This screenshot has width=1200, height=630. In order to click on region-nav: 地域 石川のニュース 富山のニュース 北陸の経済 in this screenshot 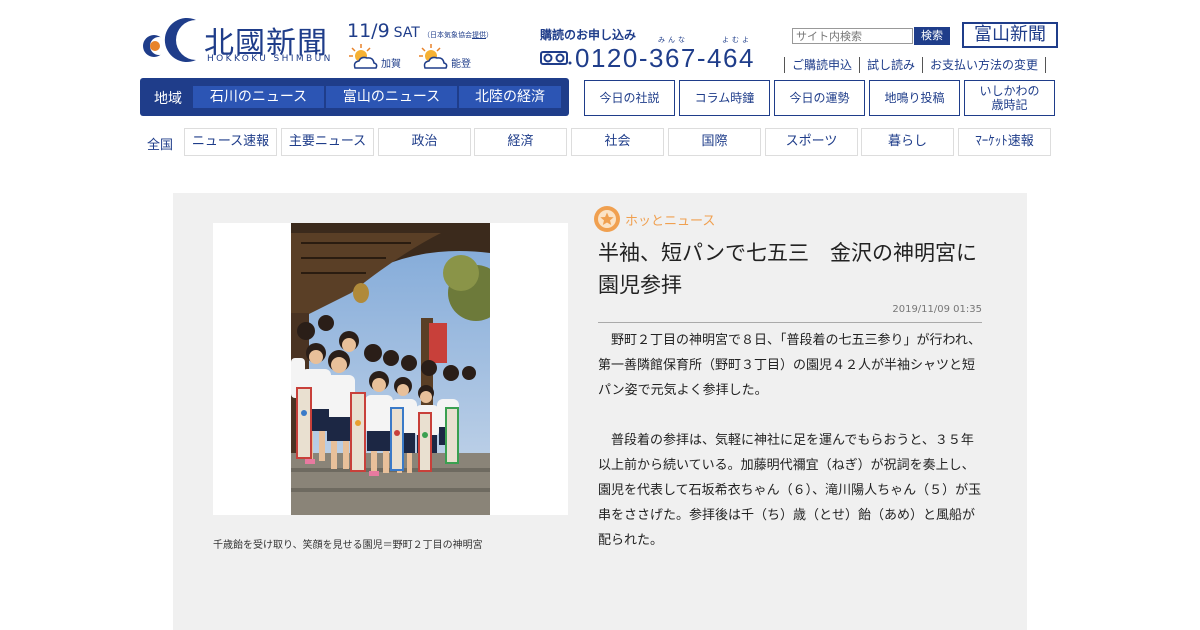, I will do `click(354, 97)`.